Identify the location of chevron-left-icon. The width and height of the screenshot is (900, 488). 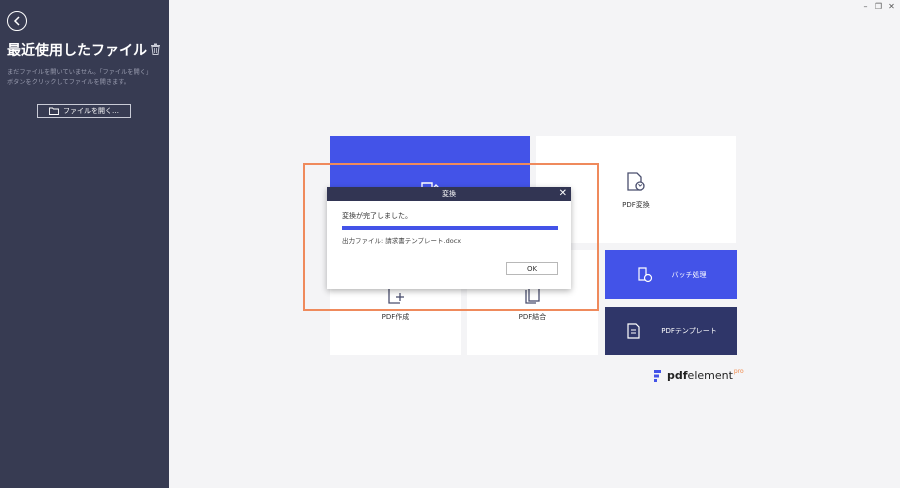
(16, 21).